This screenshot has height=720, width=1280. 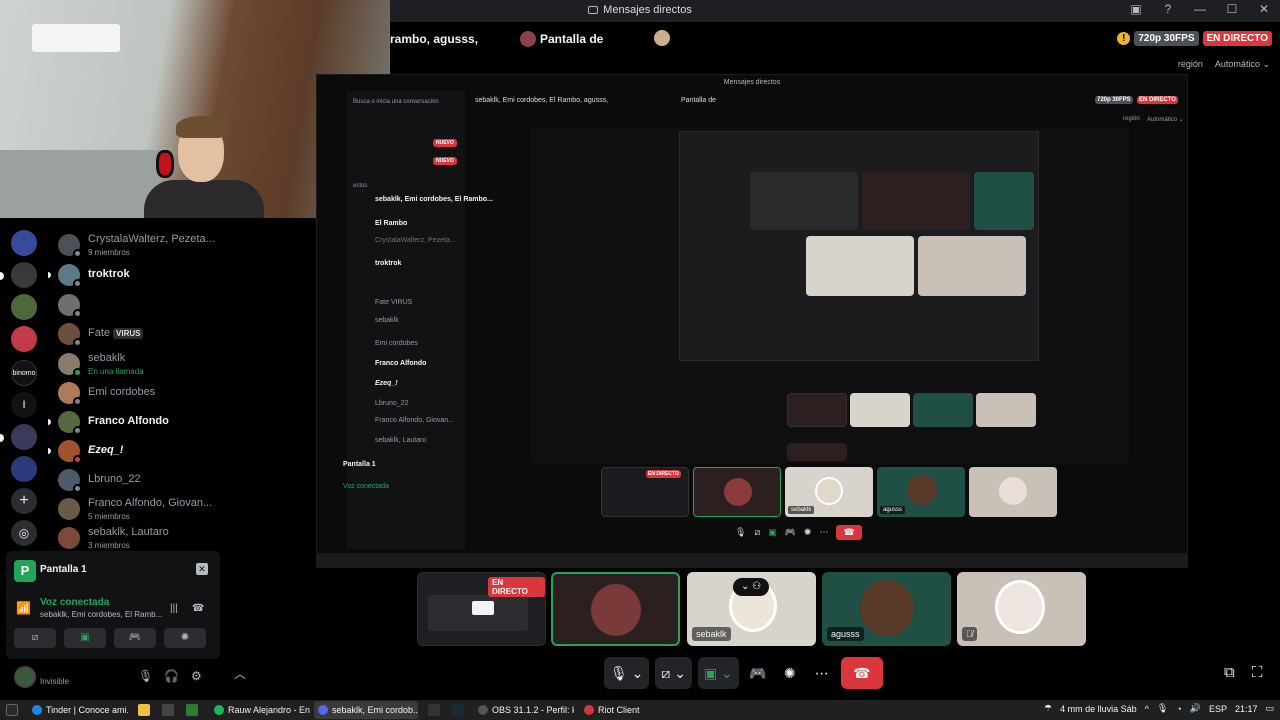 I want to click on activity-icon: 🎮, so click(x=790, y=532).